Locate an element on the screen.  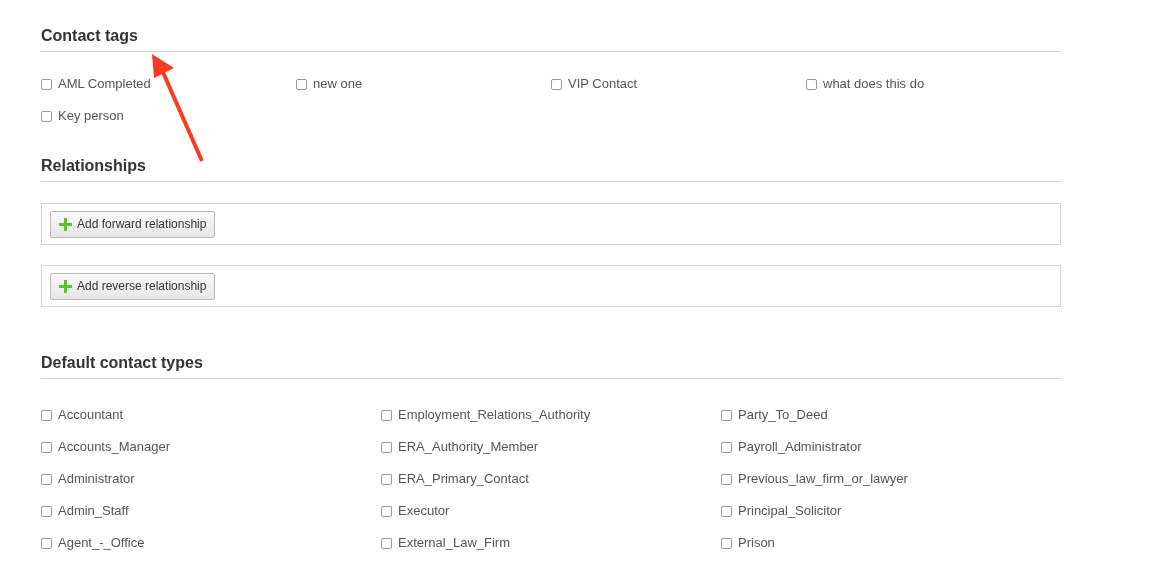
checkbox-label: ERA_Authority_Member is located at coordinates (468, 447).